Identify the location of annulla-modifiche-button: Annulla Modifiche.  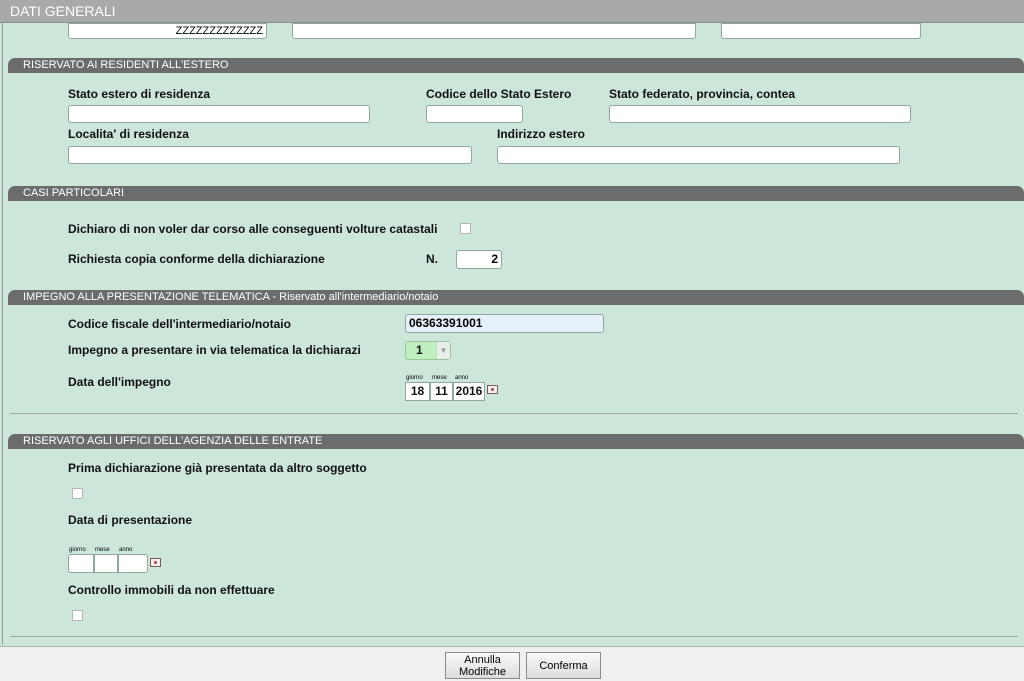
(482, 665).